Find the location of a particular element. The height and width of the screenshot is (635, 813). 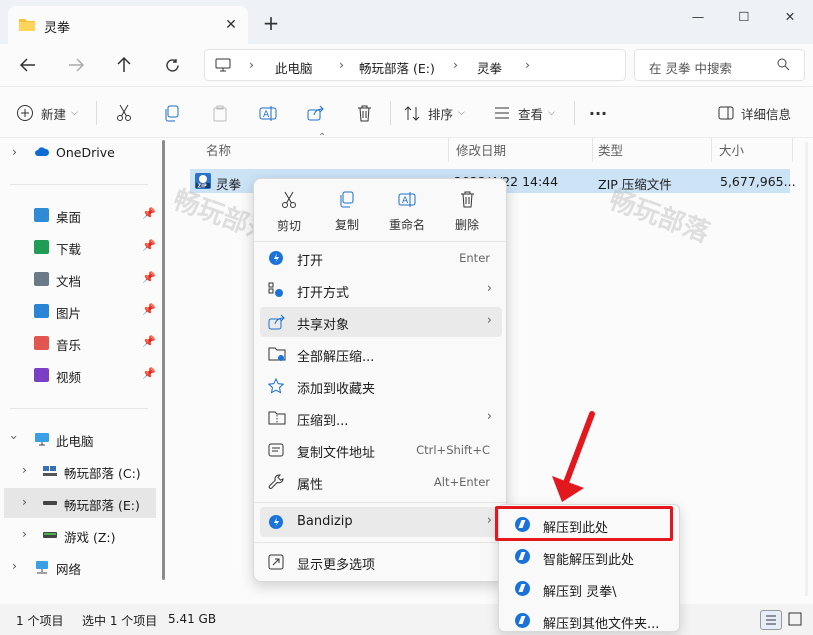

copy-action: 复制 is located at coordinates (347, 212).